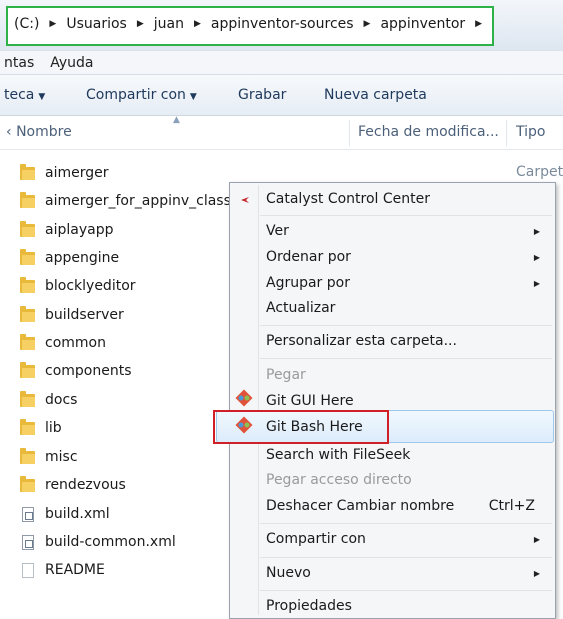  I want to click on shortcut-ctrl-z: Ctrl+Z, so click(511, 506).